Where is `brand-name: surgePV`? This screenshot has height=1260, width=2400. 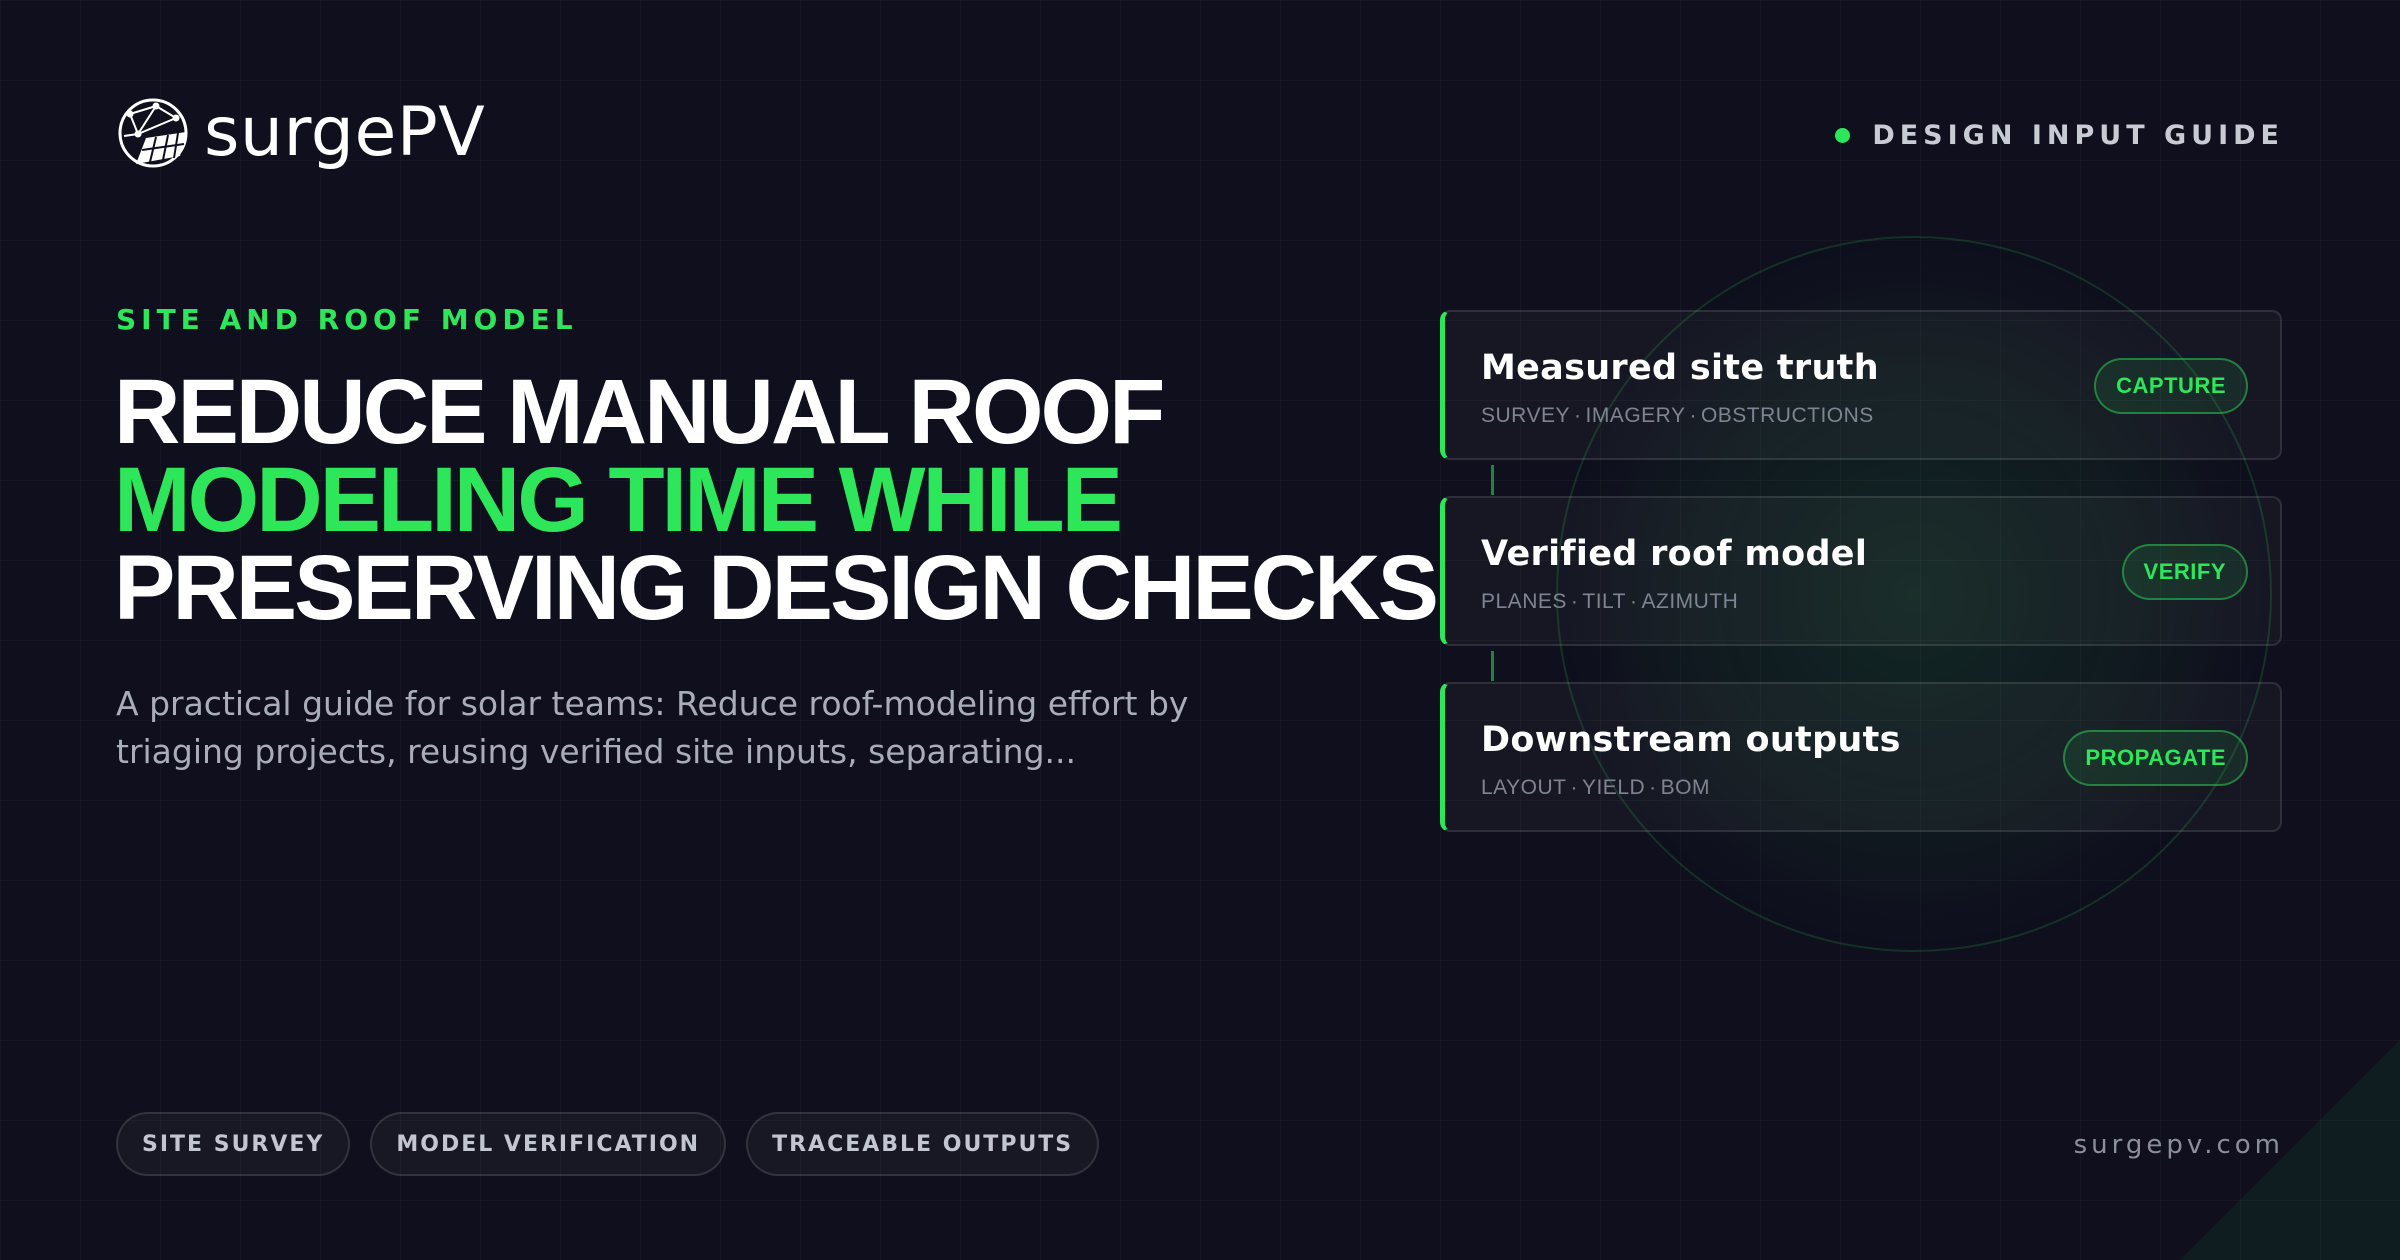
brand-name: surgePV is located at coordinates (345, 132).